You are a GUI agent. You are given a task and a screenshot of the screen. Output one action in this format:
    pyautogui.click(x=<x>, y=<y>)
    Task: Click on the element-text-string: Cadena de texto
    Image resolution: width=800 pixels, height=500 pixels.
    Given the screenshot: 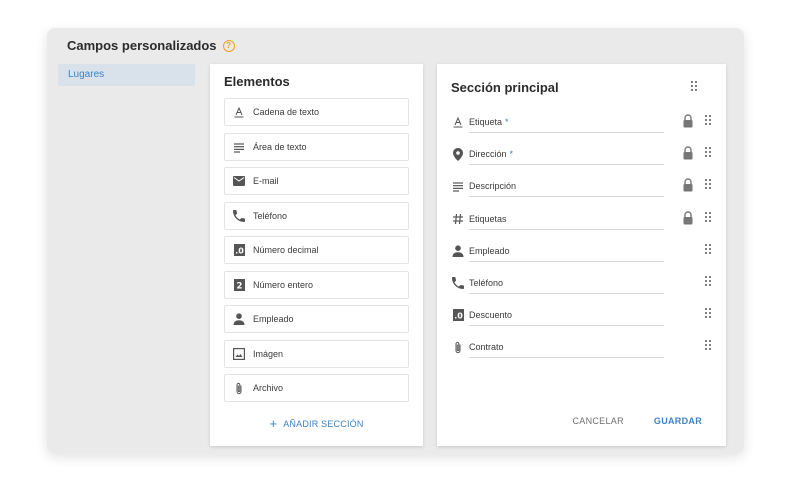 What is the action you would take?
    pyautogui.click(x=316, y=112)
    